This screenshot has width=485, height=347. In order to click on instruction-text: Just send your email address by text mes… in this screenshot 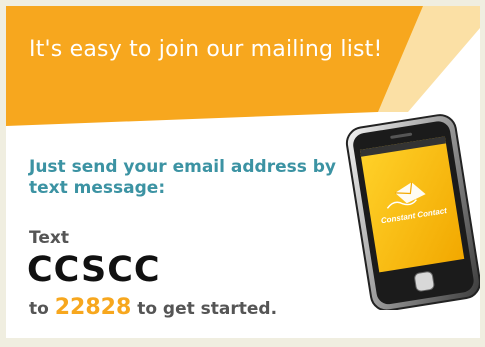, I will do `click(183, 177)`.